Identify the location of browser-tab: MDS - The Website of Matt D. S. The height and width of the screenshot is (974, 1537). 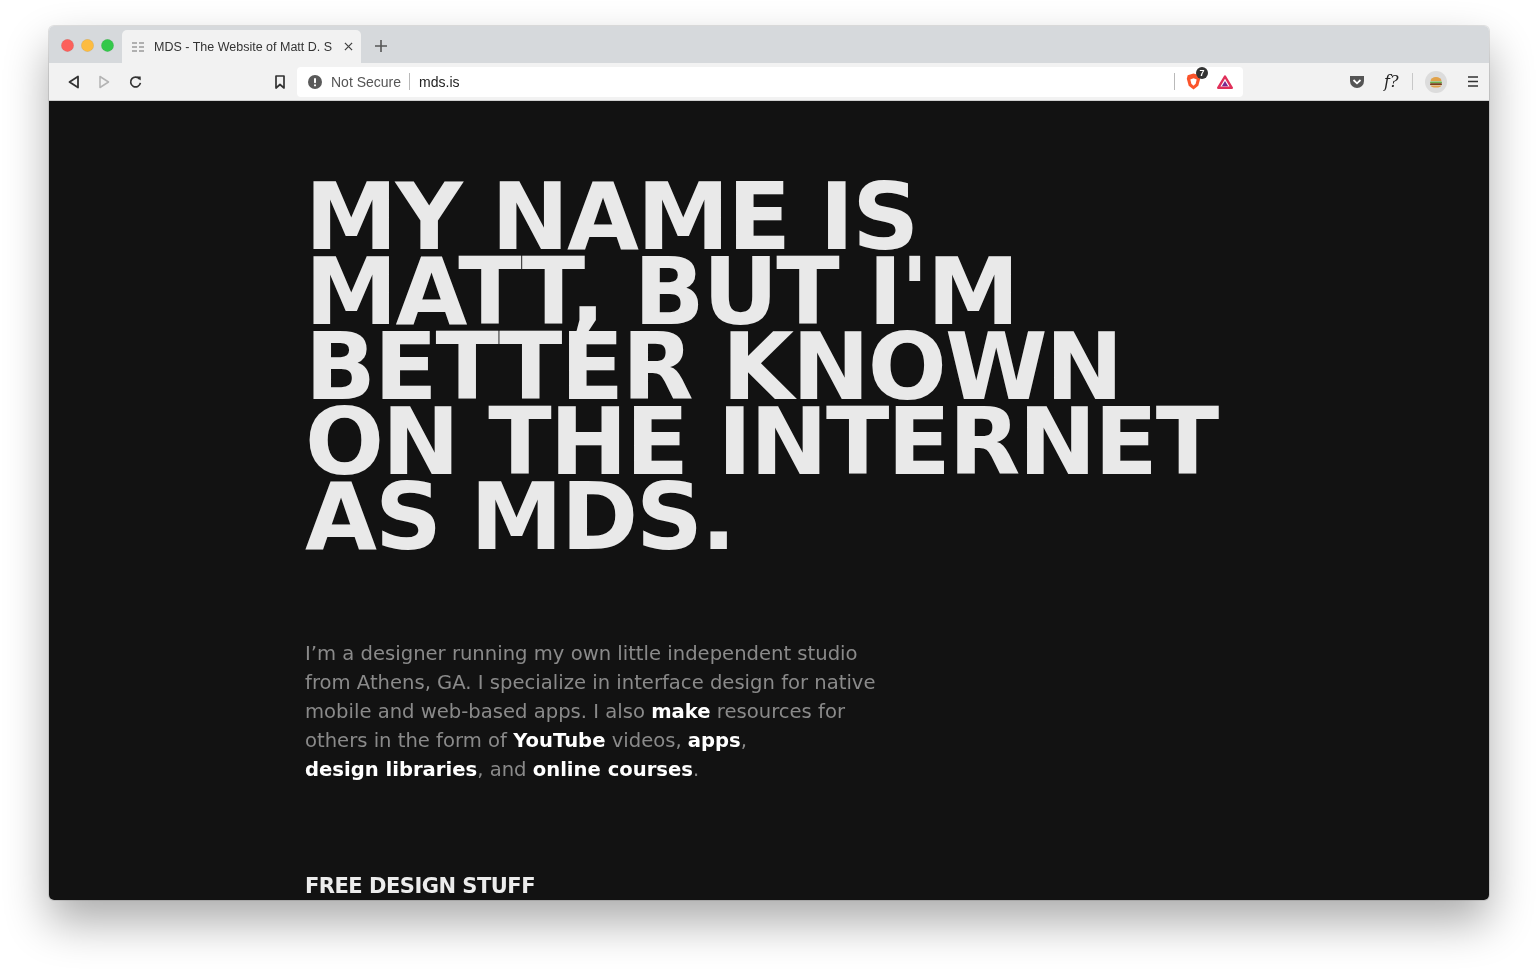
(241, 46).